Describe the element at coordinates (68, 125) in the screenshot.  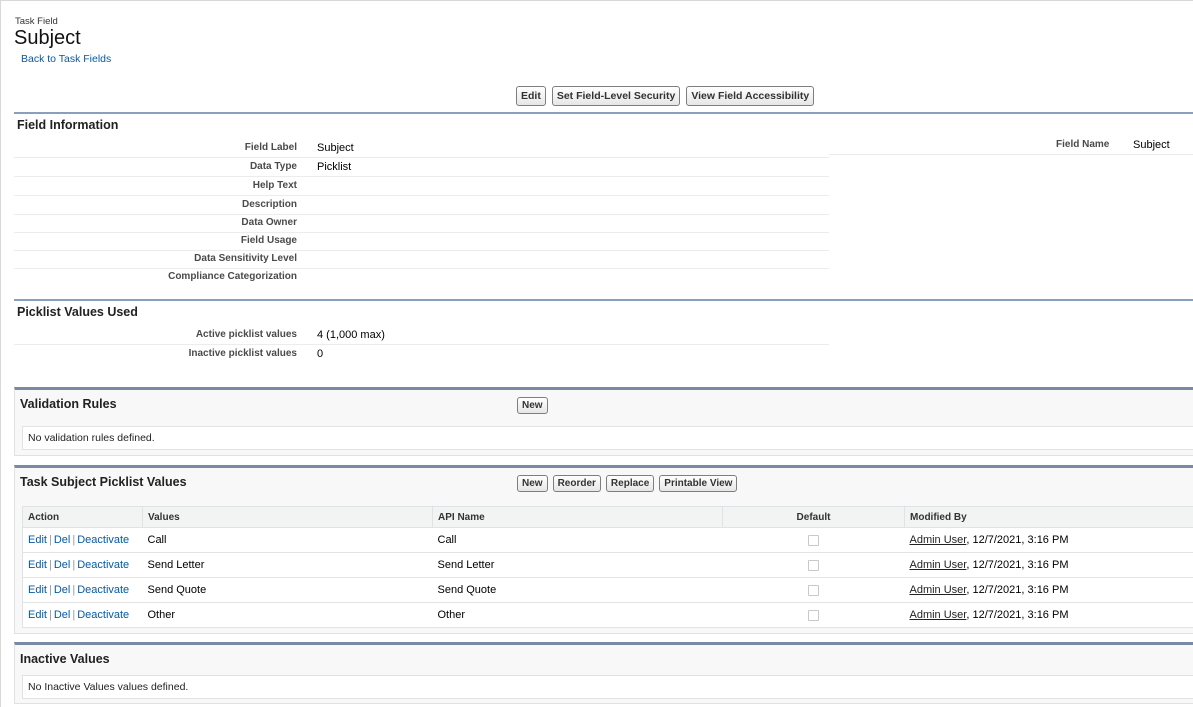
I see `section-title: Field Information` at that location.